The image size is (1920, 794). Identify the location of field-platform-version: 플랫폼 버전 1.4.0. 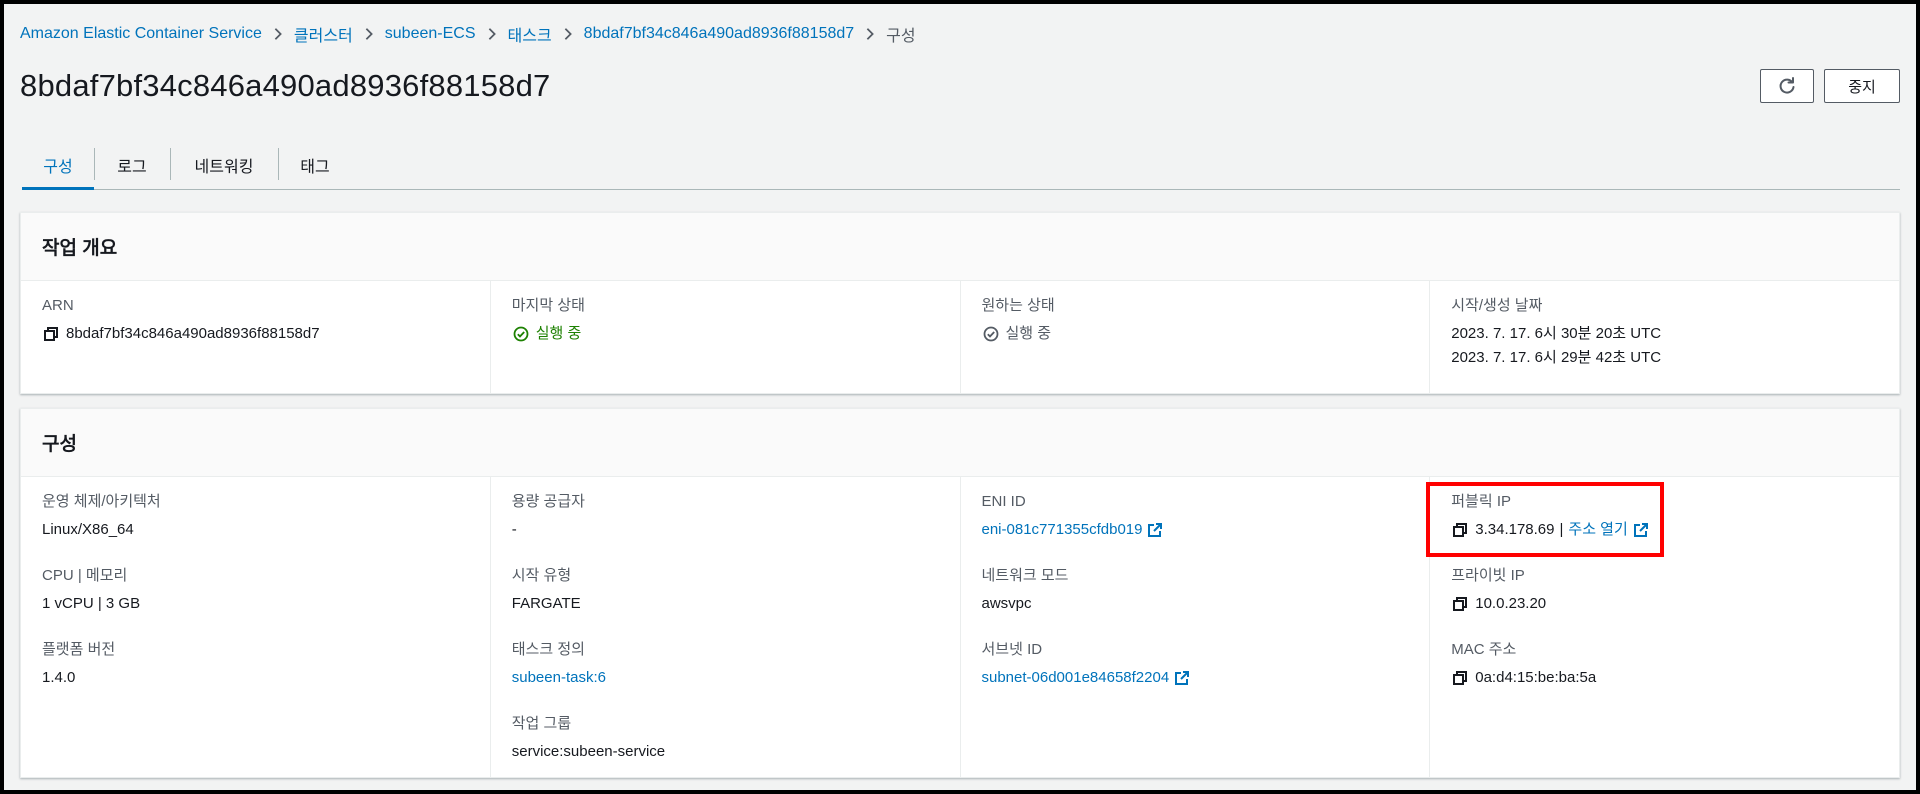
(255, 665).